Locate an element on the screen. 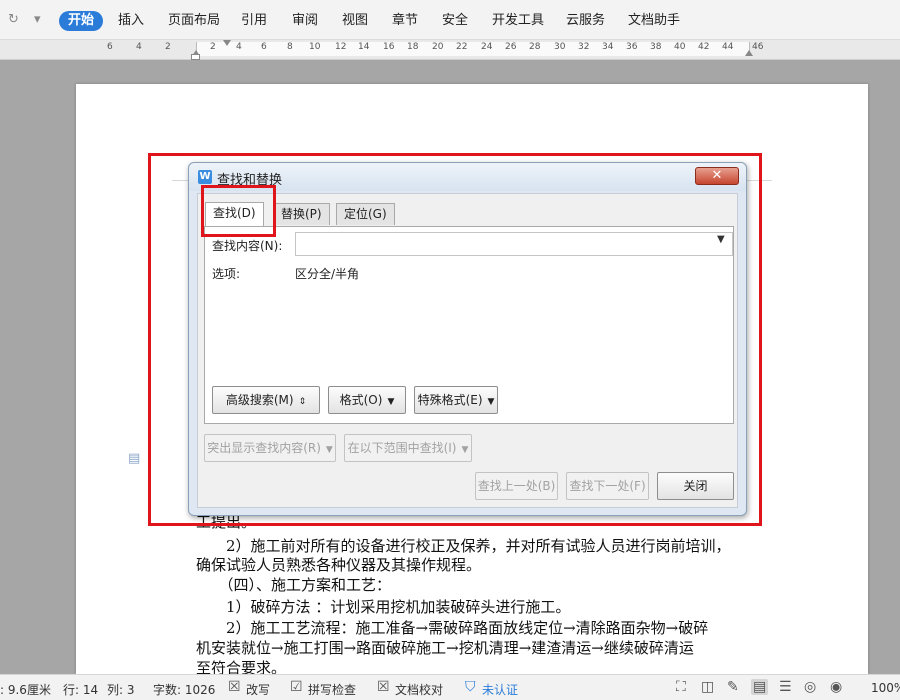 The width and height of the screenshot is (900, 700). tab-references: 引用 is located at coordinates (254, 21).